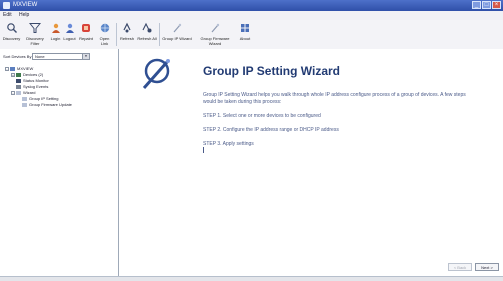 The image size is (503, 281). What do you see at coordinates (272, 71) in the screenshot?
I see `wizard-title: Group IP Setting Wizard` at bounding box center [272, 71].